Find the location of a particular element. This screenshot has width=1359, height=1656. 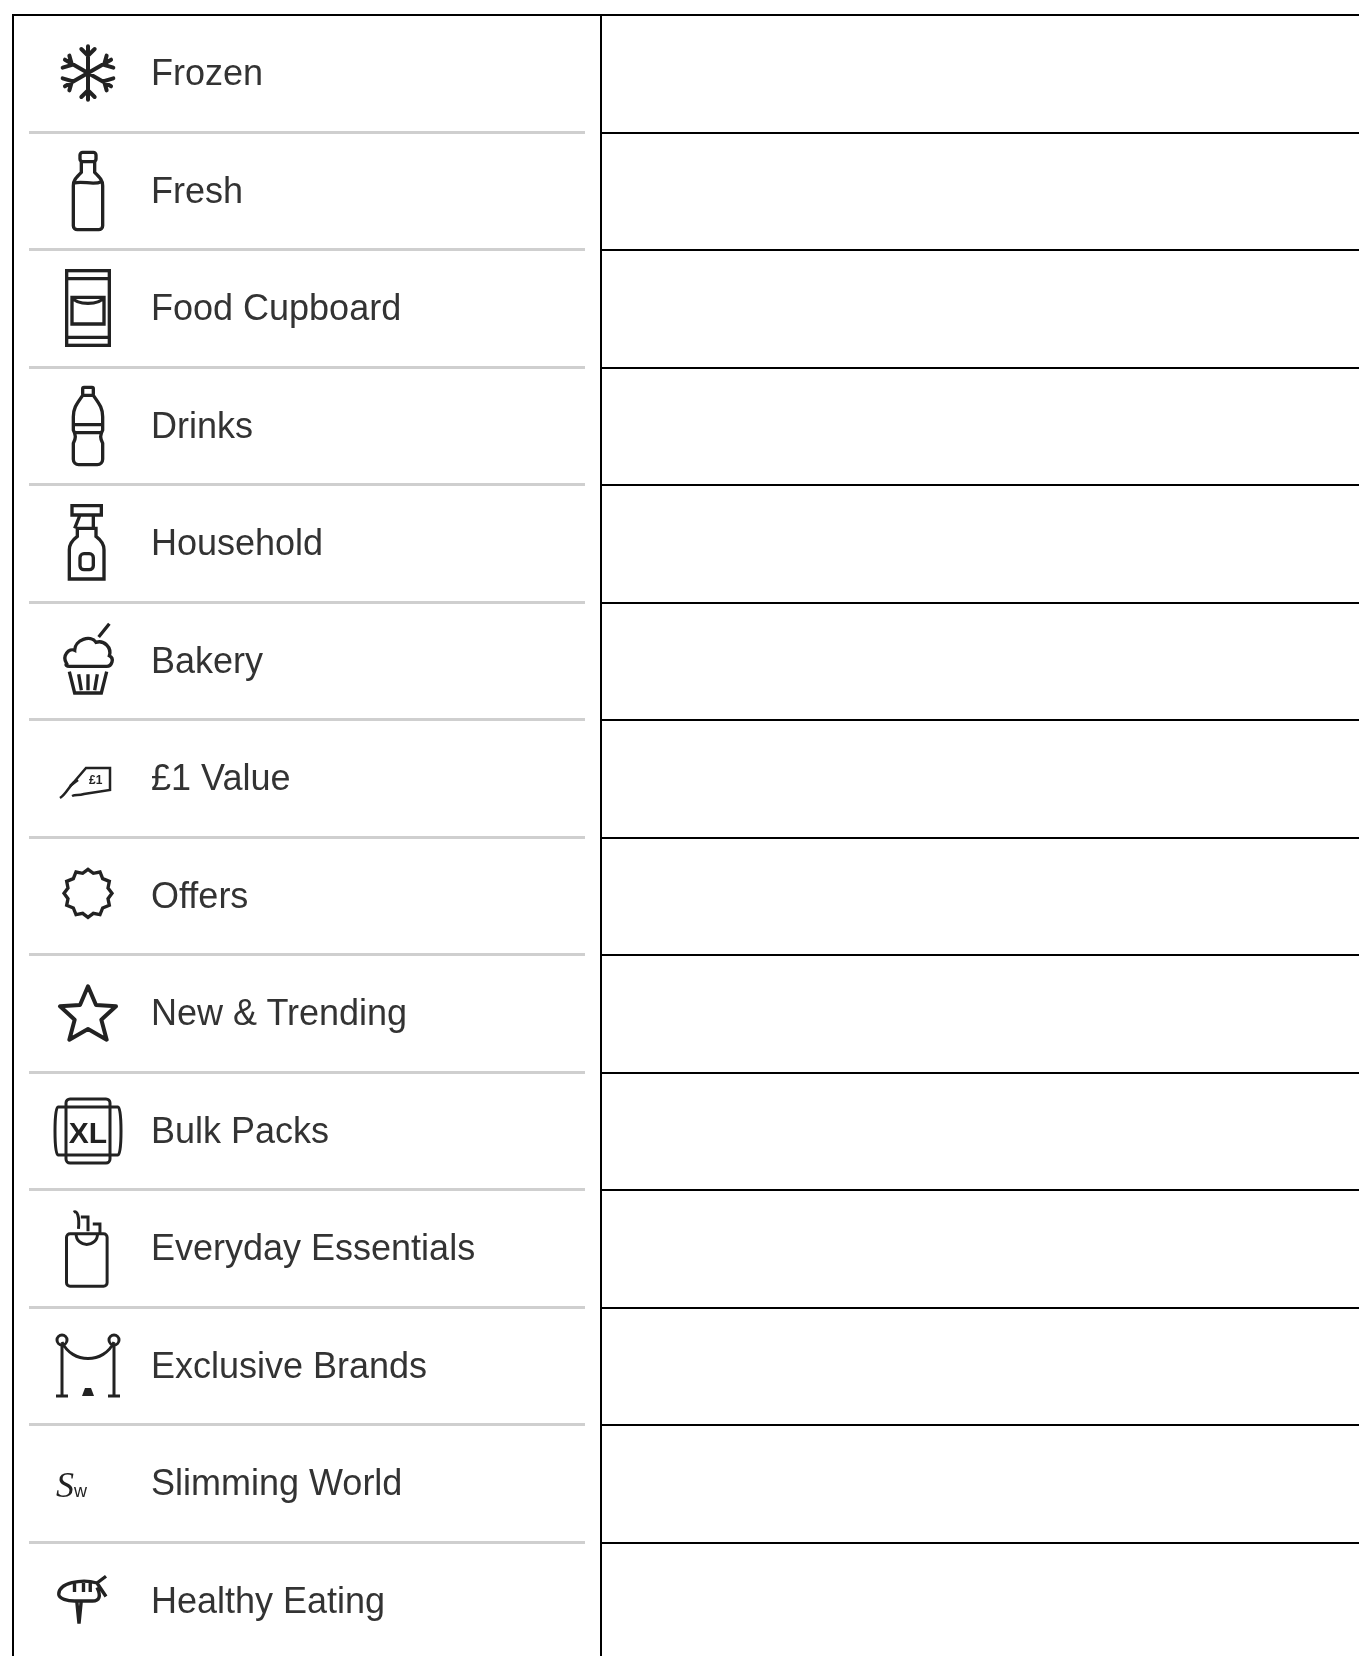

category-label: Everyday Essentials is located at coordinates (313, 1248).